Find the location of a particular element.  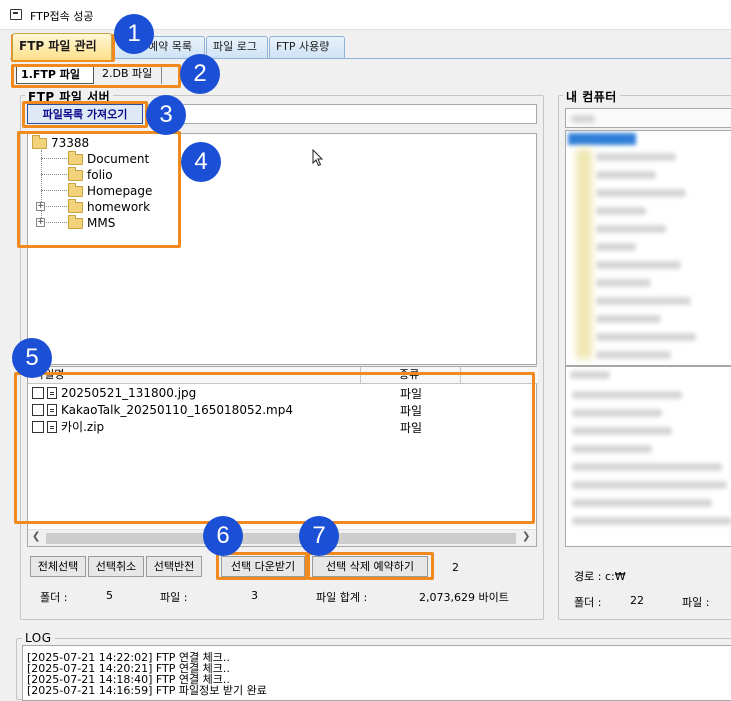

tree-node-mms: MMS is located at coordinates (92, 222).